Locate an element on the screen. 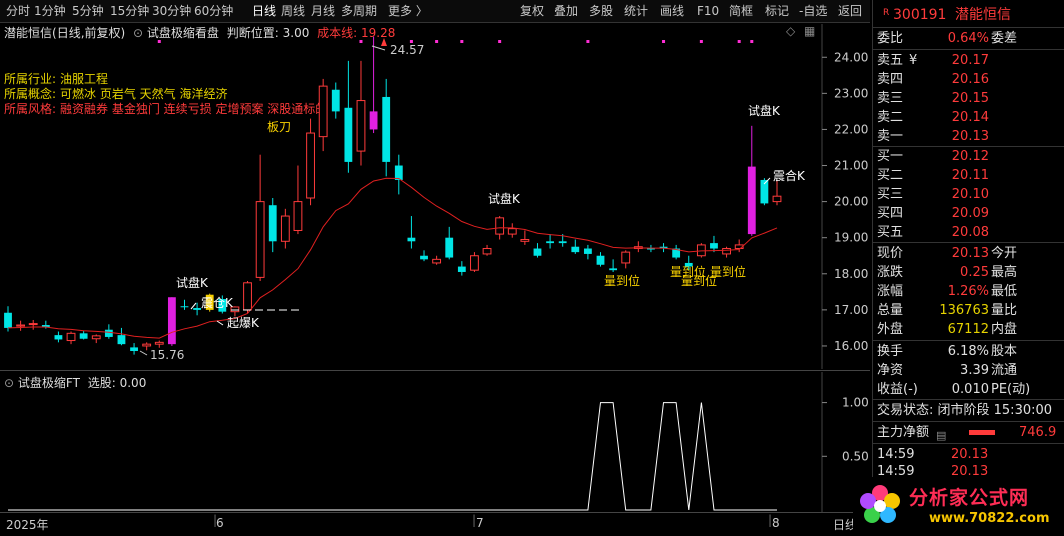 Image resolution: width=1064 pixels, height=536 pixels. stat-row: 总量 136763 量比 is located at coordinates (968, 310).